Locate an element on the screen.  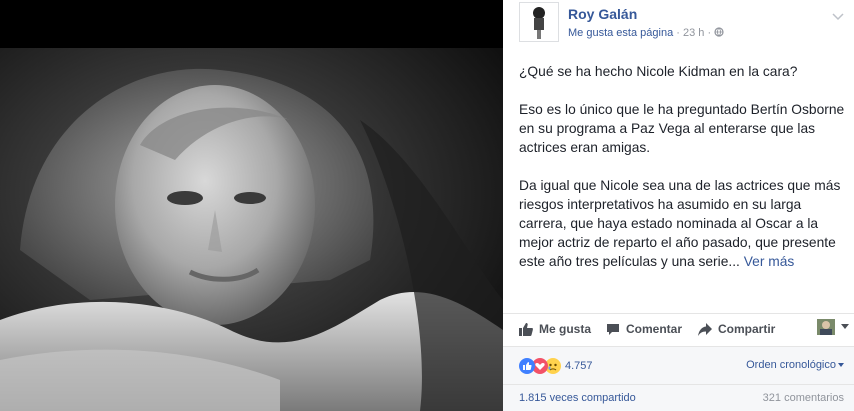
post-time: 23 h is located at coordinates (693, 33).